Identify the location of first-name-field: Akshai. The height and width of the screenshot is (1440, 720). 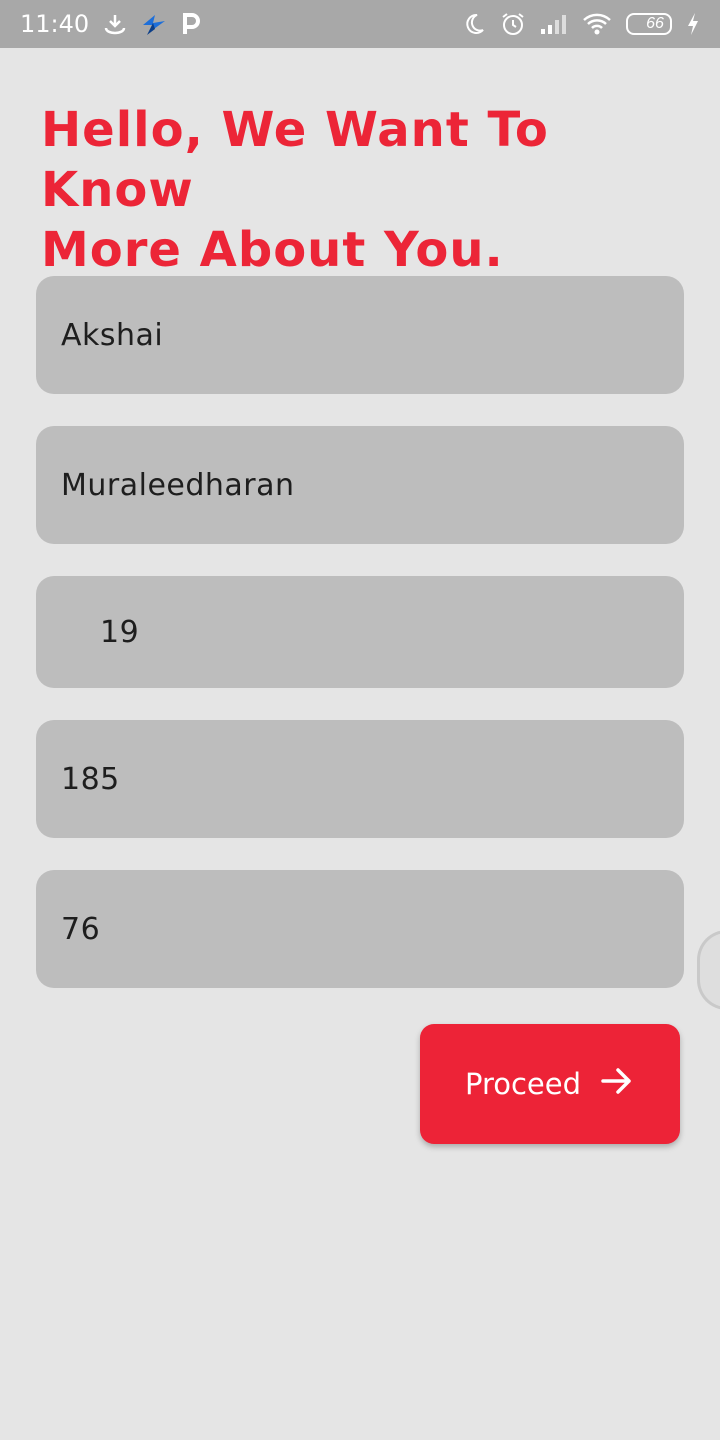
(360, 335).